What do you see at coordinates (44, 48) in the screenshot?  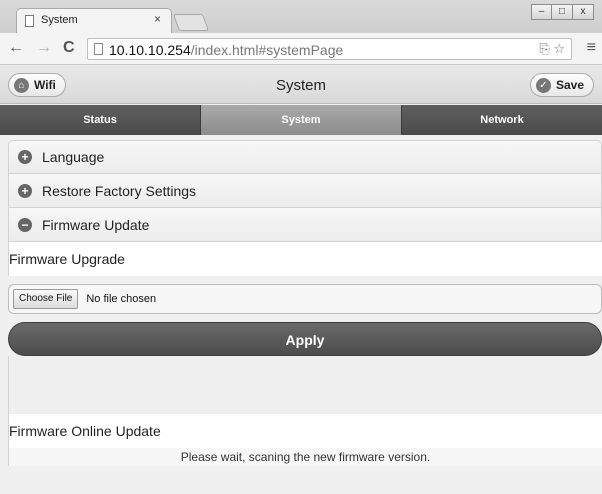 I see `forward-arrow-icon: →` at bounding box center [44, 48].